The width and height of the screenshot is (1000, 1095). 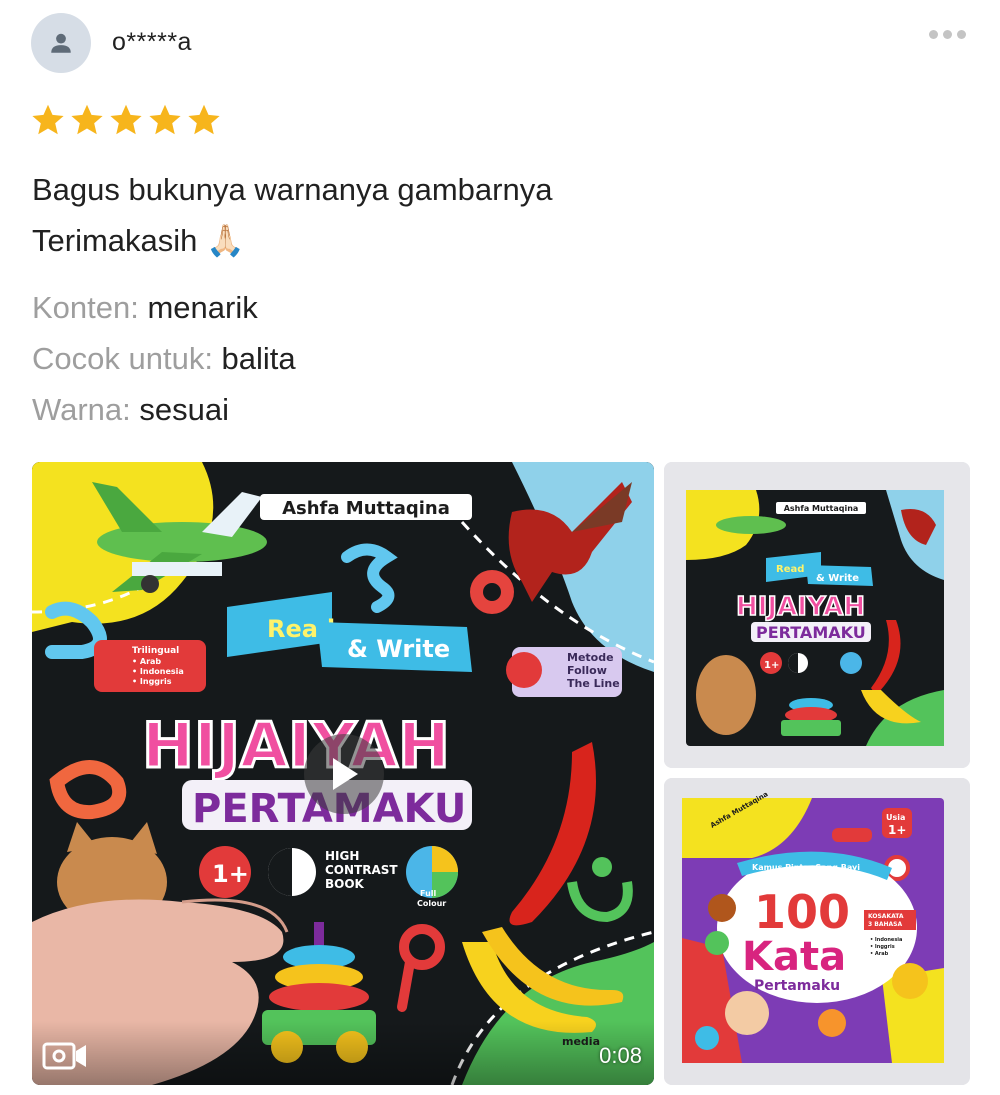 I want to click on cover-title-number: 100, so click(x=802, y=912).